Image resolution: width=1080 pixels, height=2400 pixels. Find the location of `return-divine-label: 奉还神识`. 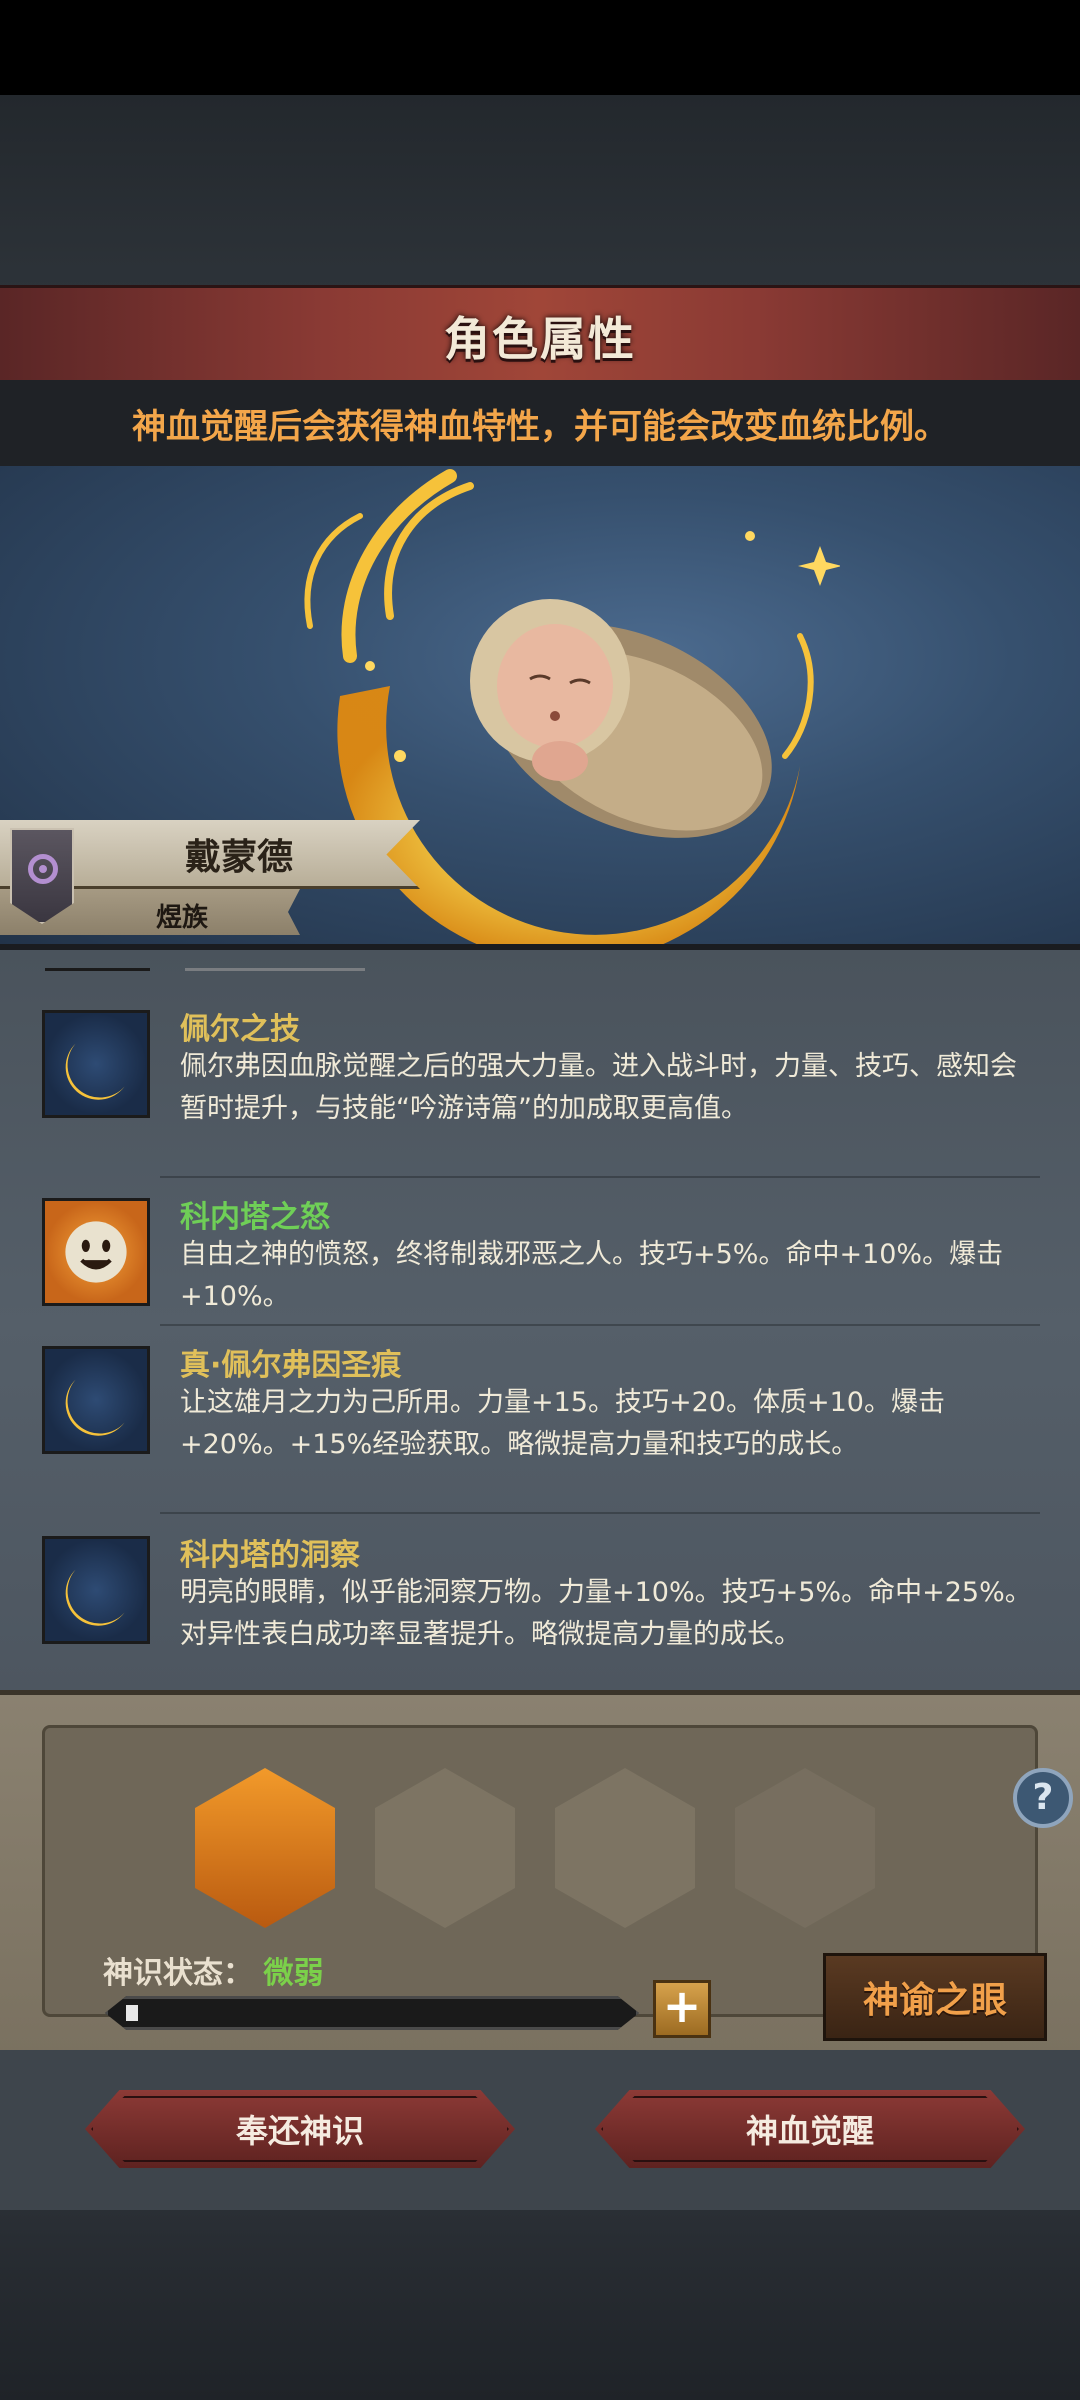

return-divine-label: 奉还神识 is located at coordinates (299, 2131).